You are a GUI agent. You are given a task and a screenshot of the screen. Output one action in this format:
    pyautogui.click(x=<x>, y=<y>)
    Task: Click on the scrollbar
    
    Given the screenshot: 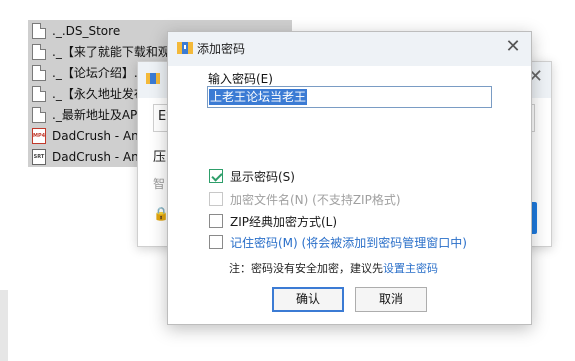 What is the action you would take?
    pyautogui.click(x=4, y=325)
    